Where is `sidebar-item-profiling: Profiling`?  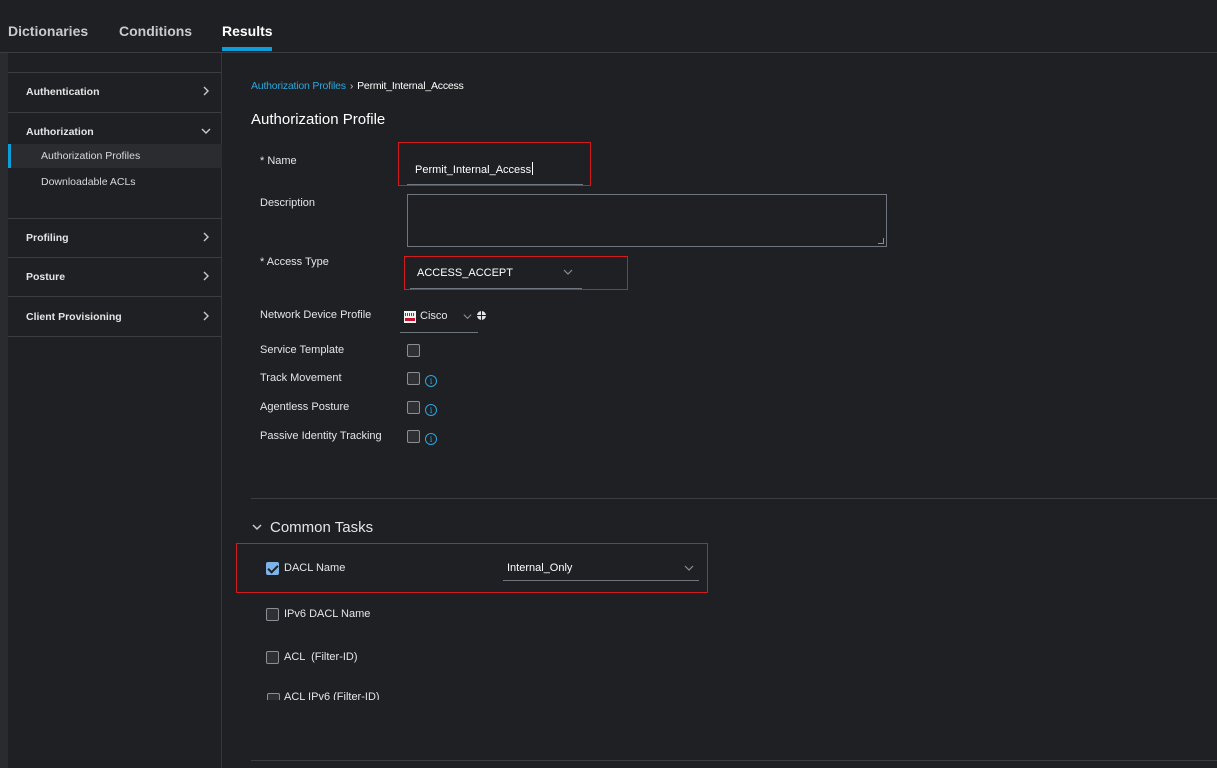 sidebar-item-profiling: Profiling is located at coordinates (115, 238).